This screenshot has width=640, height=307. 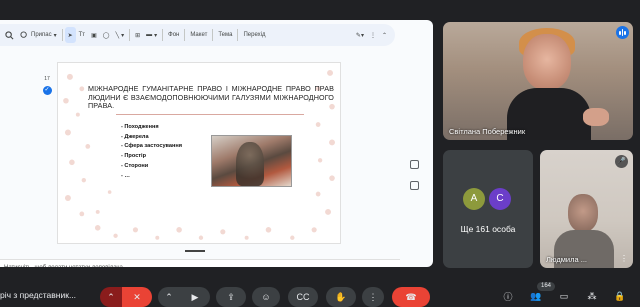 I want to click on captions-button: CC, so click(x=303, y=297).